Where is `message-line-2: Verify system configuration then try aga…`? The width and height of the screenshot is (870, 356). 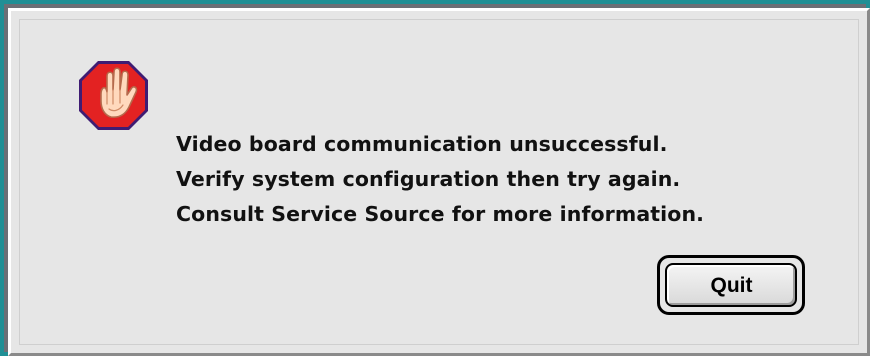 message-line-2: Verify system configuration then try aga… is located at coordinates (428, 179).